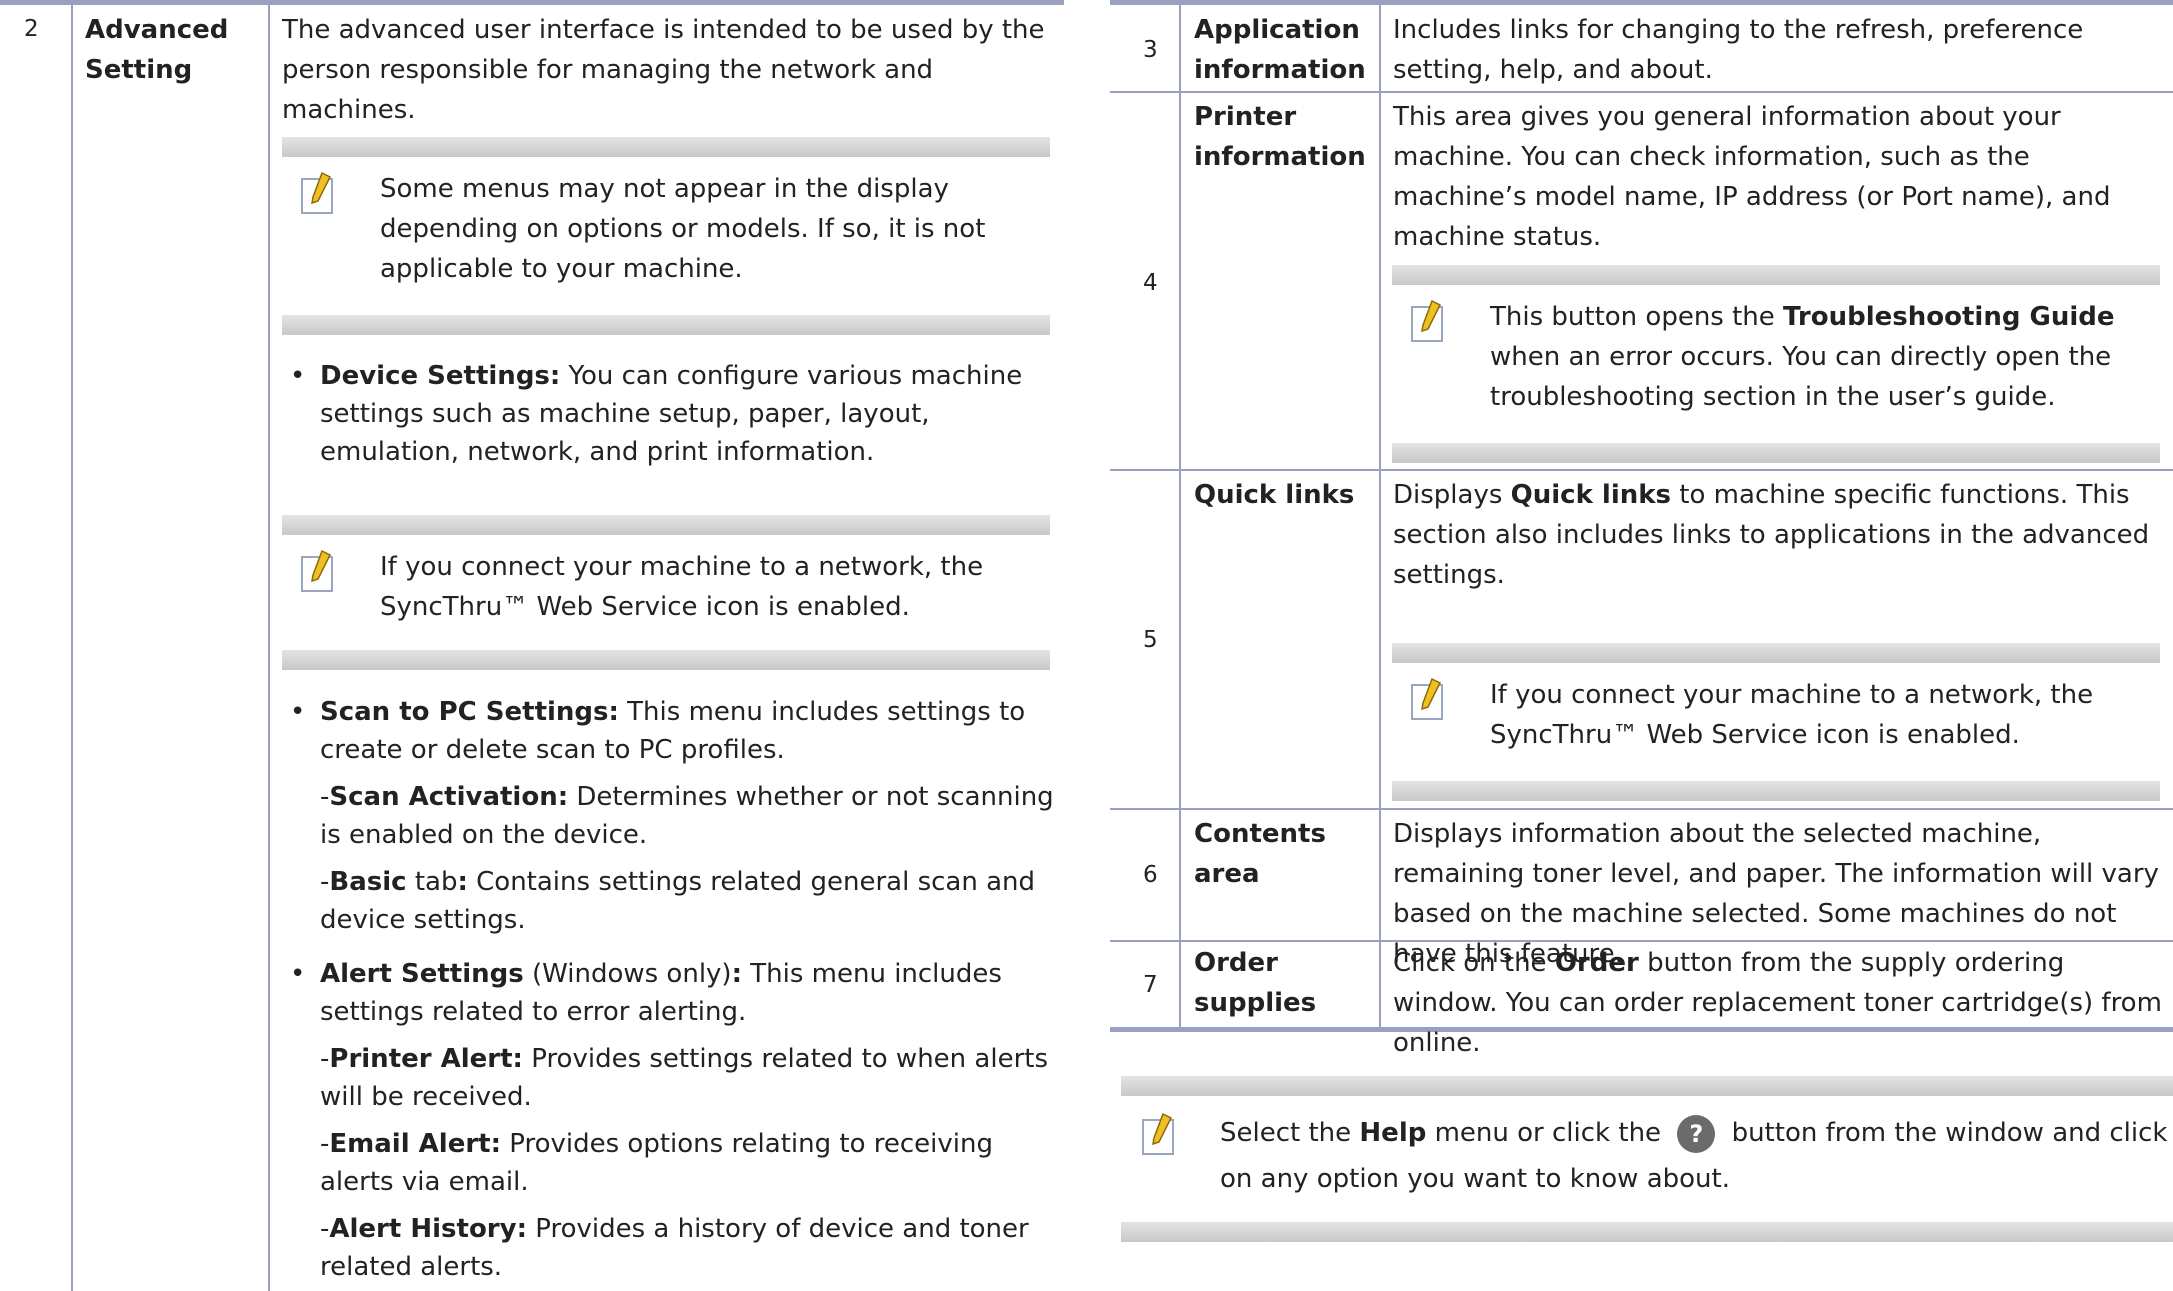 The width and height of the screenshot is (2173, 1291). I want to click on row-label: Printer information, so click(1280, 137).